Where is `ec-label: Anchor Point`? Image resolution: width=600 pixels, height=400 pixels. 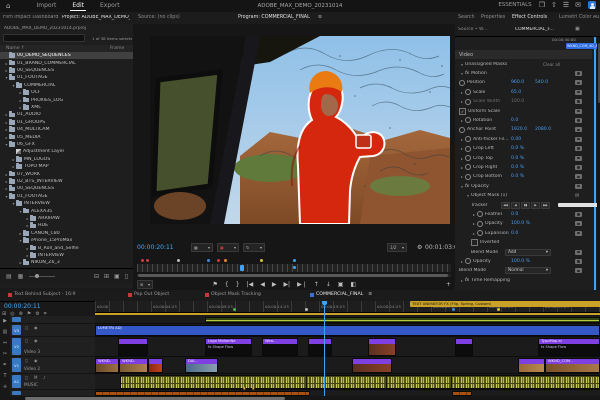 ec-label: Anchor Point is located at coordinates (481, 129).